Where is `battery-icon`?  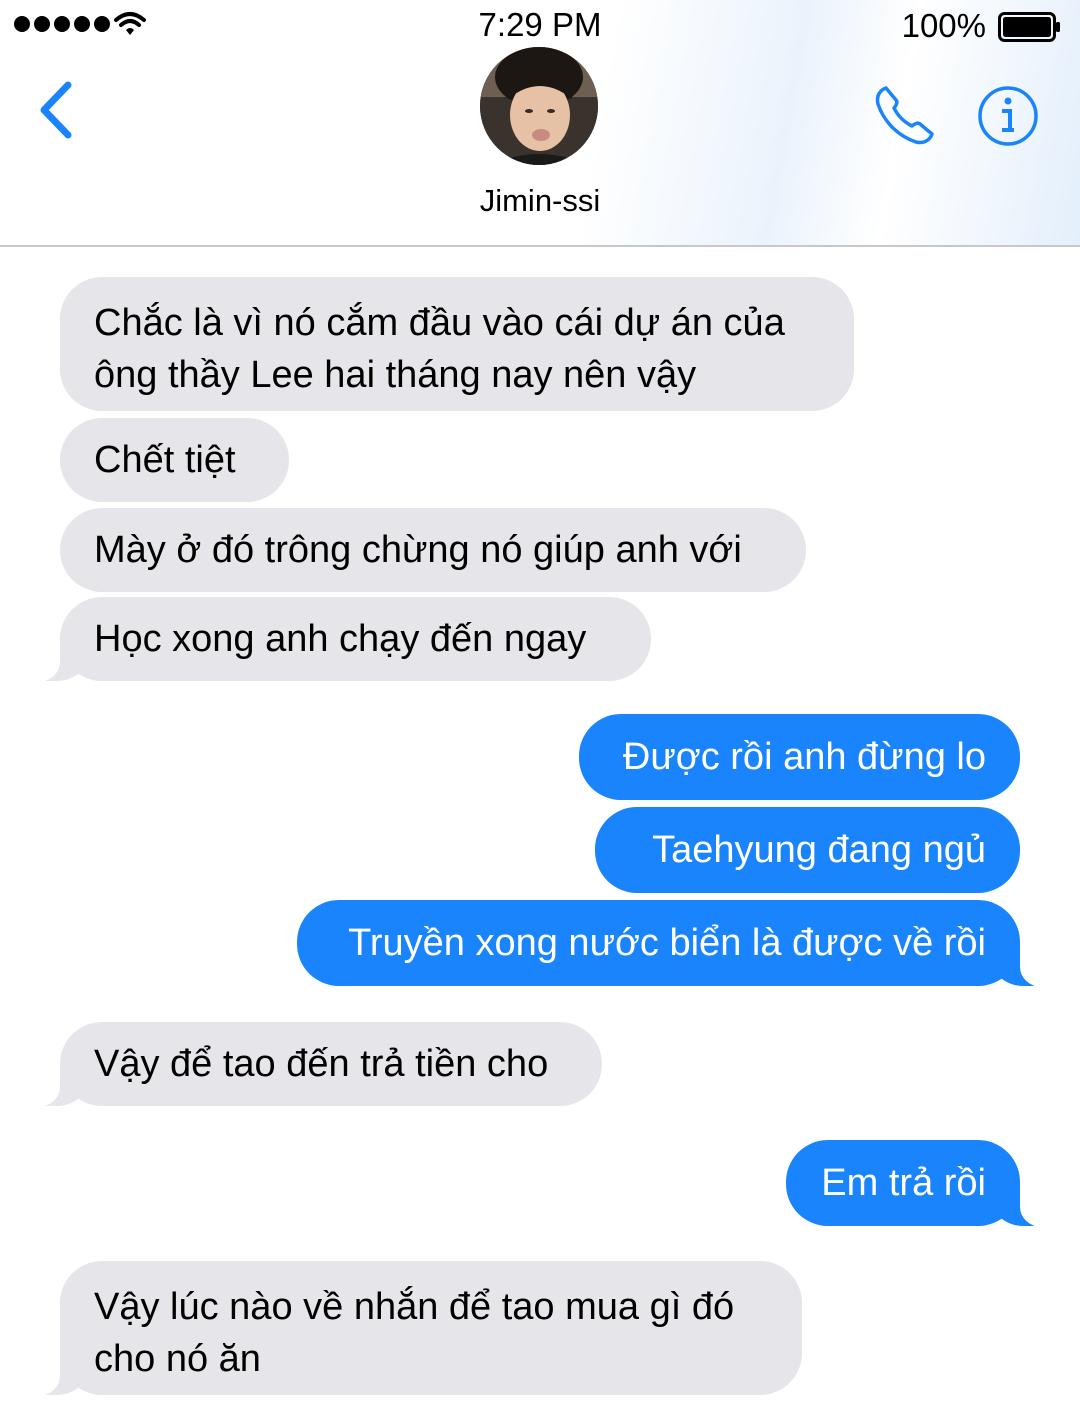 battery-icon is located at coordinates (1029, 27).